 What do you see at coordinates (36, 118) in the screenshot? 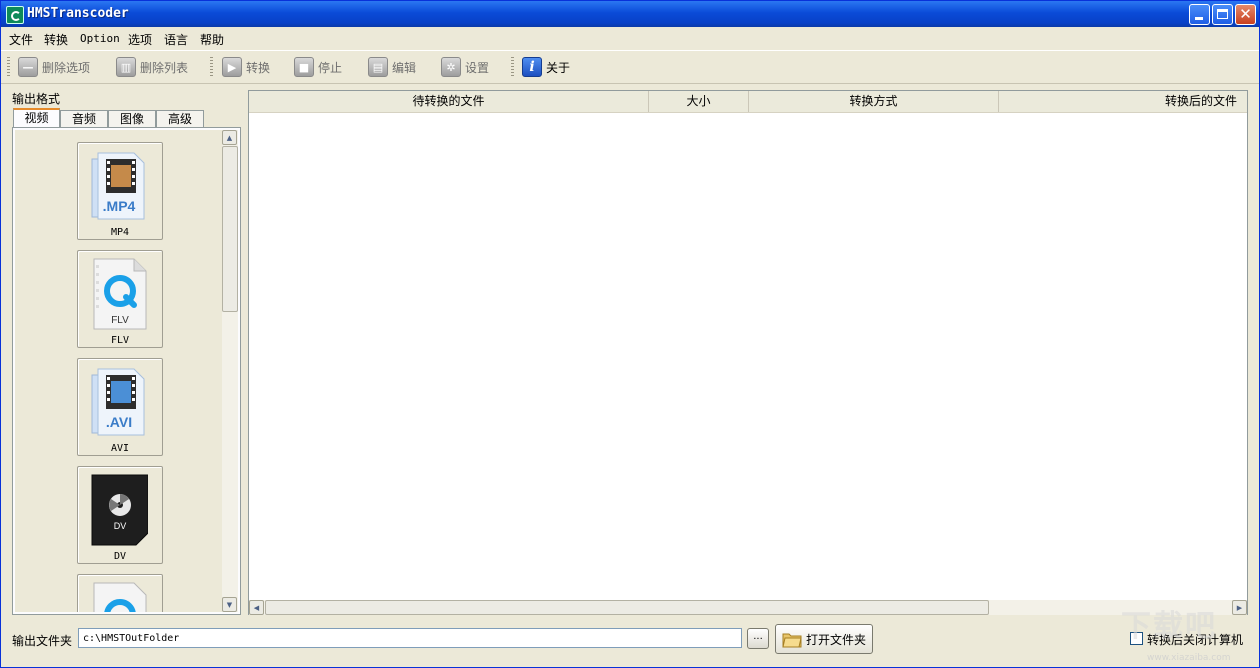
I see `tab-video: 视频` at bounding box center [36, 118].